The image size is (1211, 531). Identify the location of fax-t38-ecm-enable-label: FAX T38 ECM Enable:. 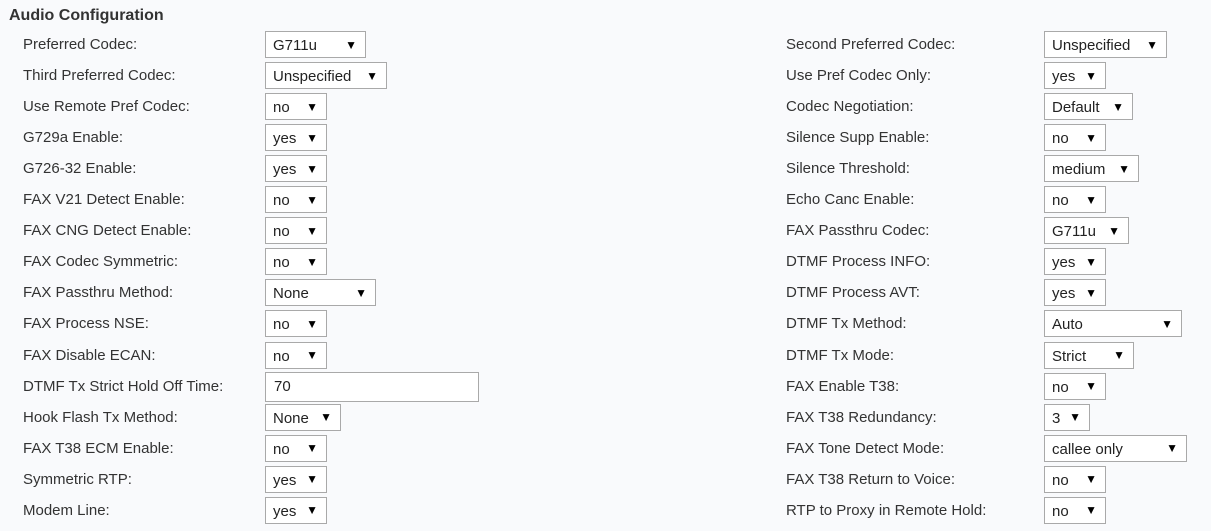
(98, 448).